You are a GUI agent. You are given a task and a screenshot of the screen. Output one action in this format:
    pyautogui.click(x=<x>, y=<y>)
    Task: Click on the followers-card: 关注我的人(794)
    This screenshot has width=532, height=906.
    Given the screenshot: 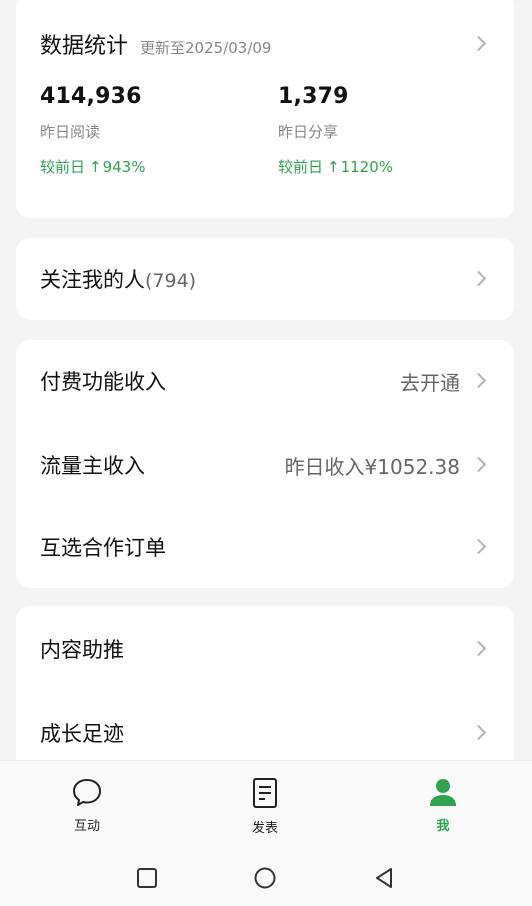 What is the action you would take?
    pyautogui.click(x=265, y=279)
    